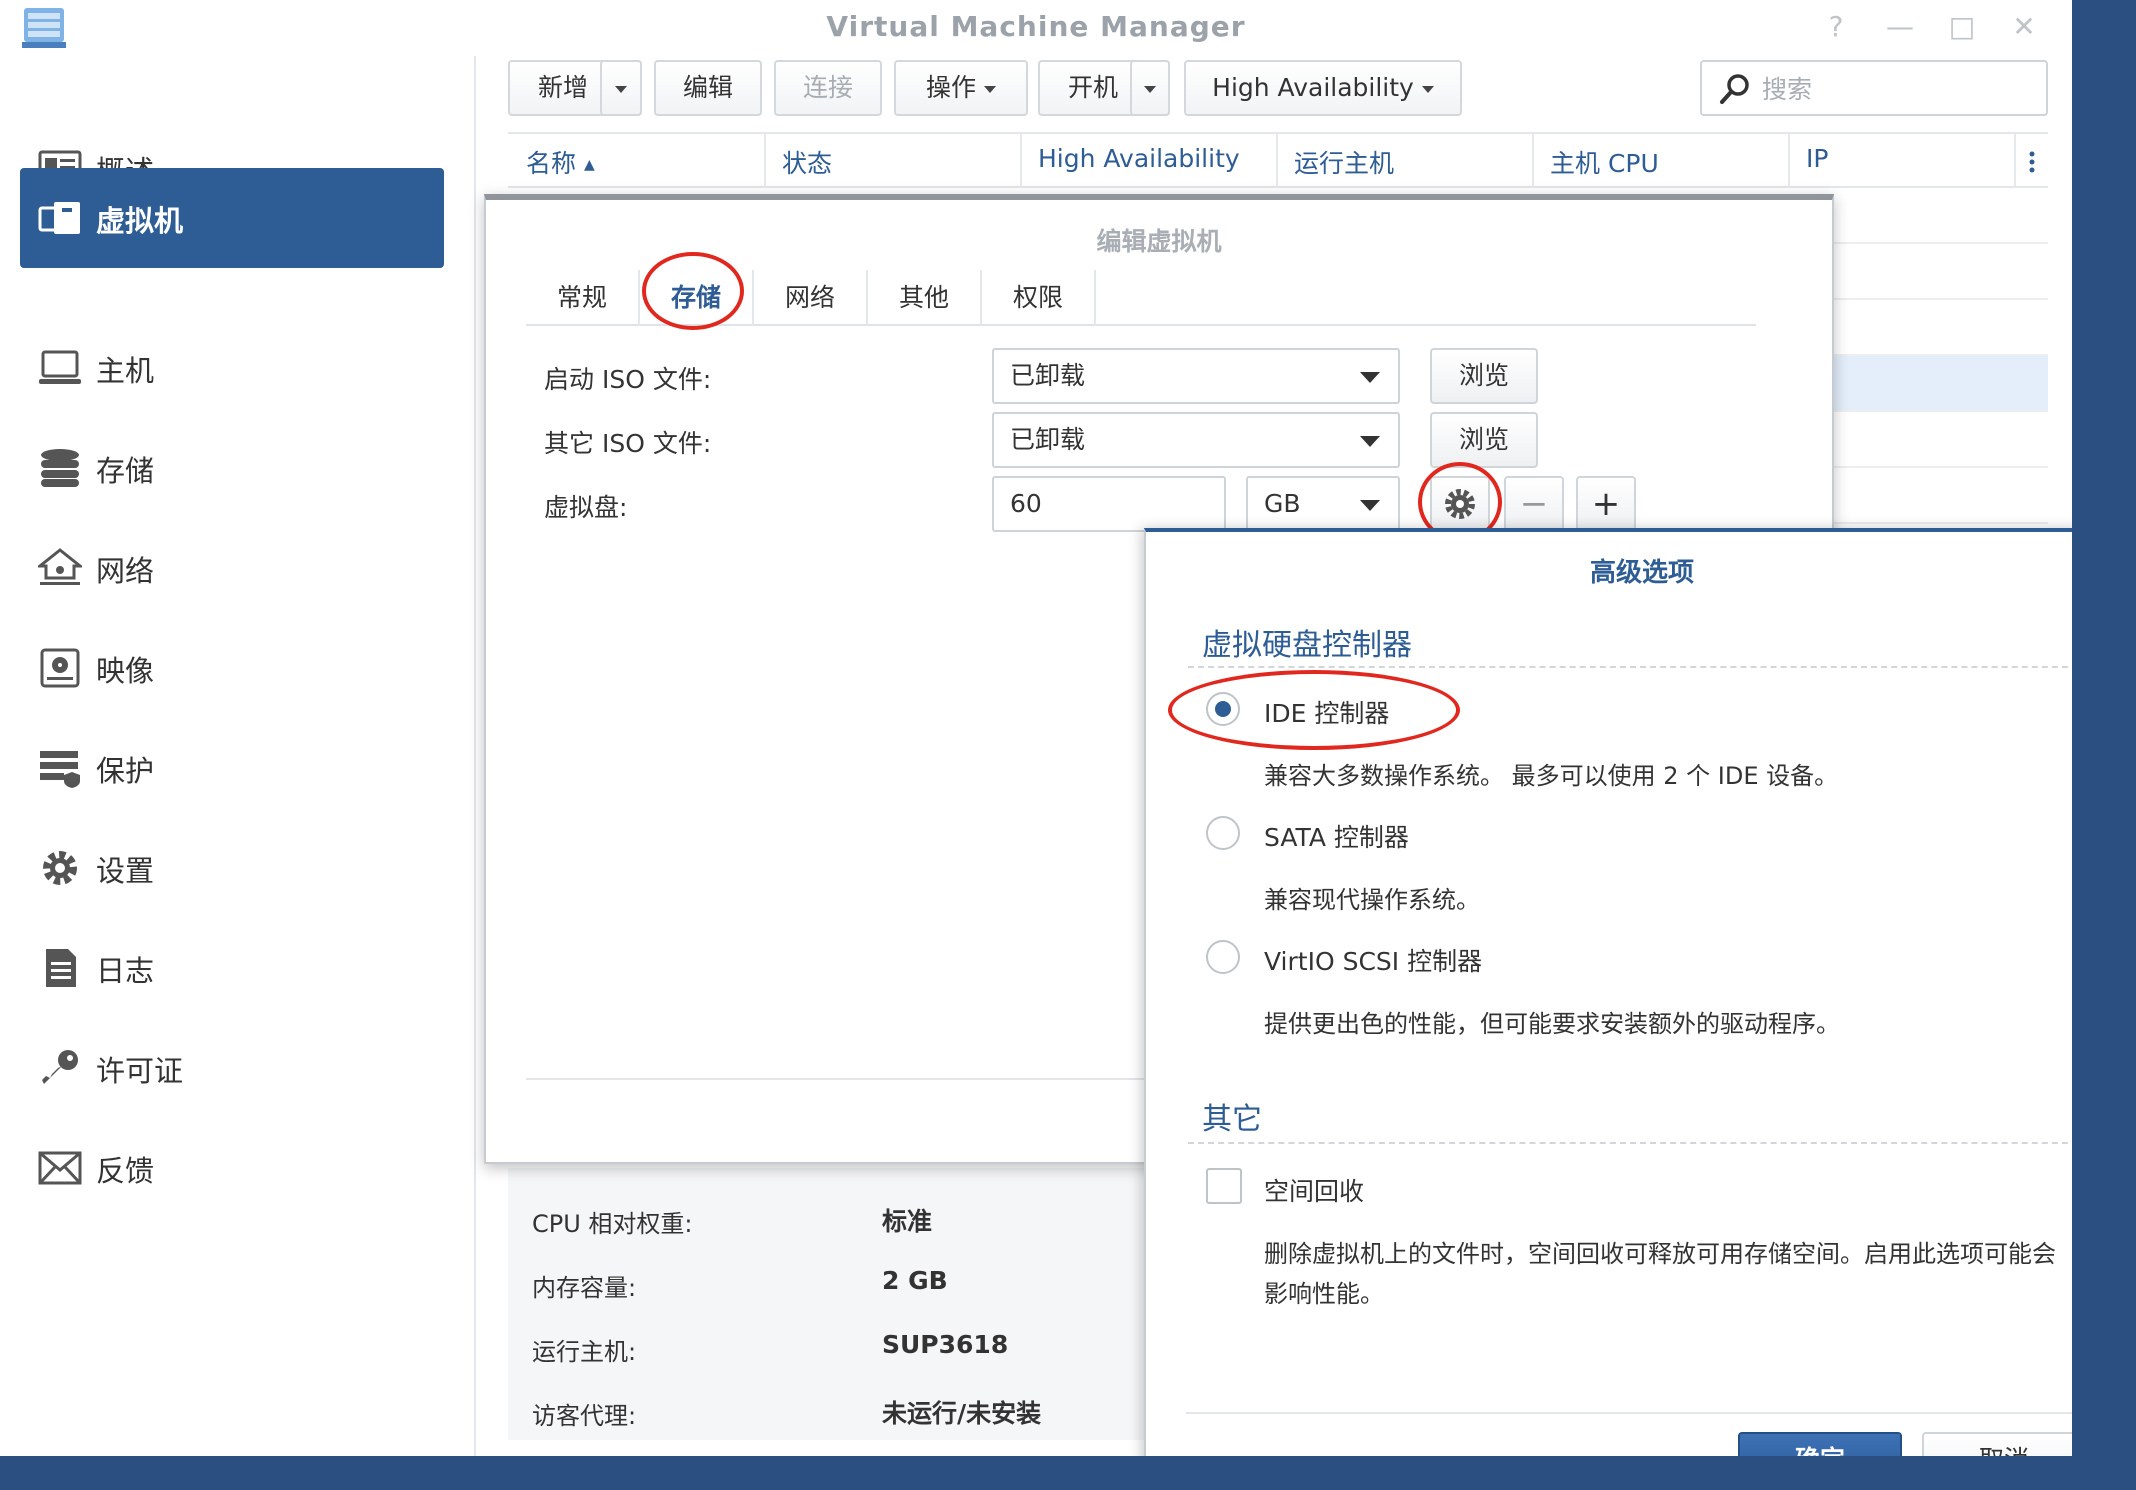  I want to click on app-title: Virtual Machine Manager, so click(1036, 26).